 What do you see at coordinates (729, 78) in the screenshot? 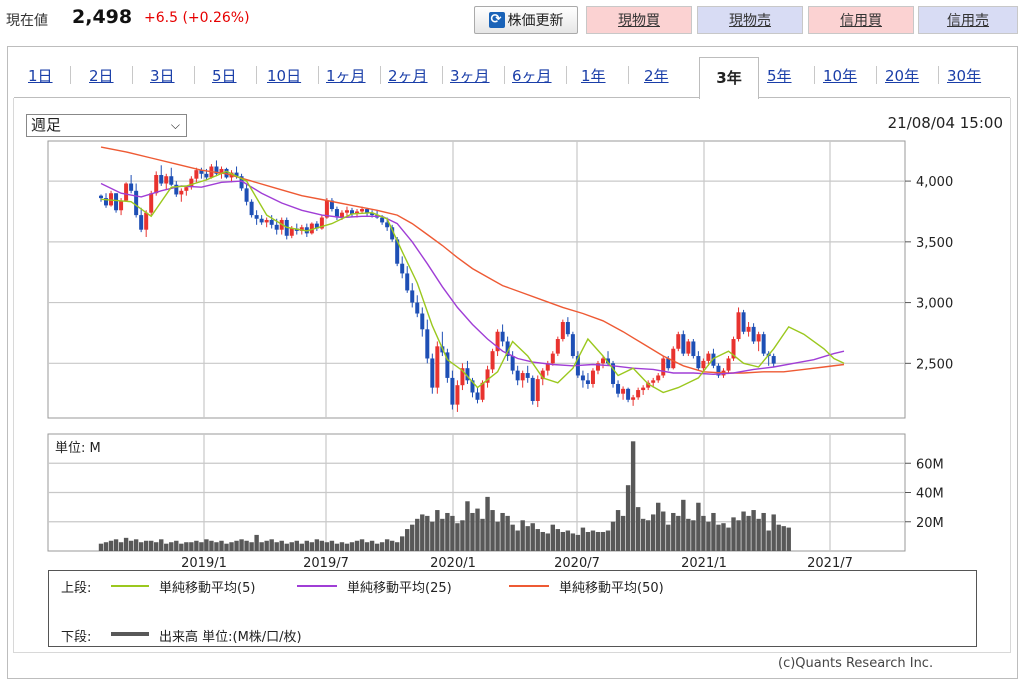
I see `tab-3y: 3年` at bounding box center [729, 78].